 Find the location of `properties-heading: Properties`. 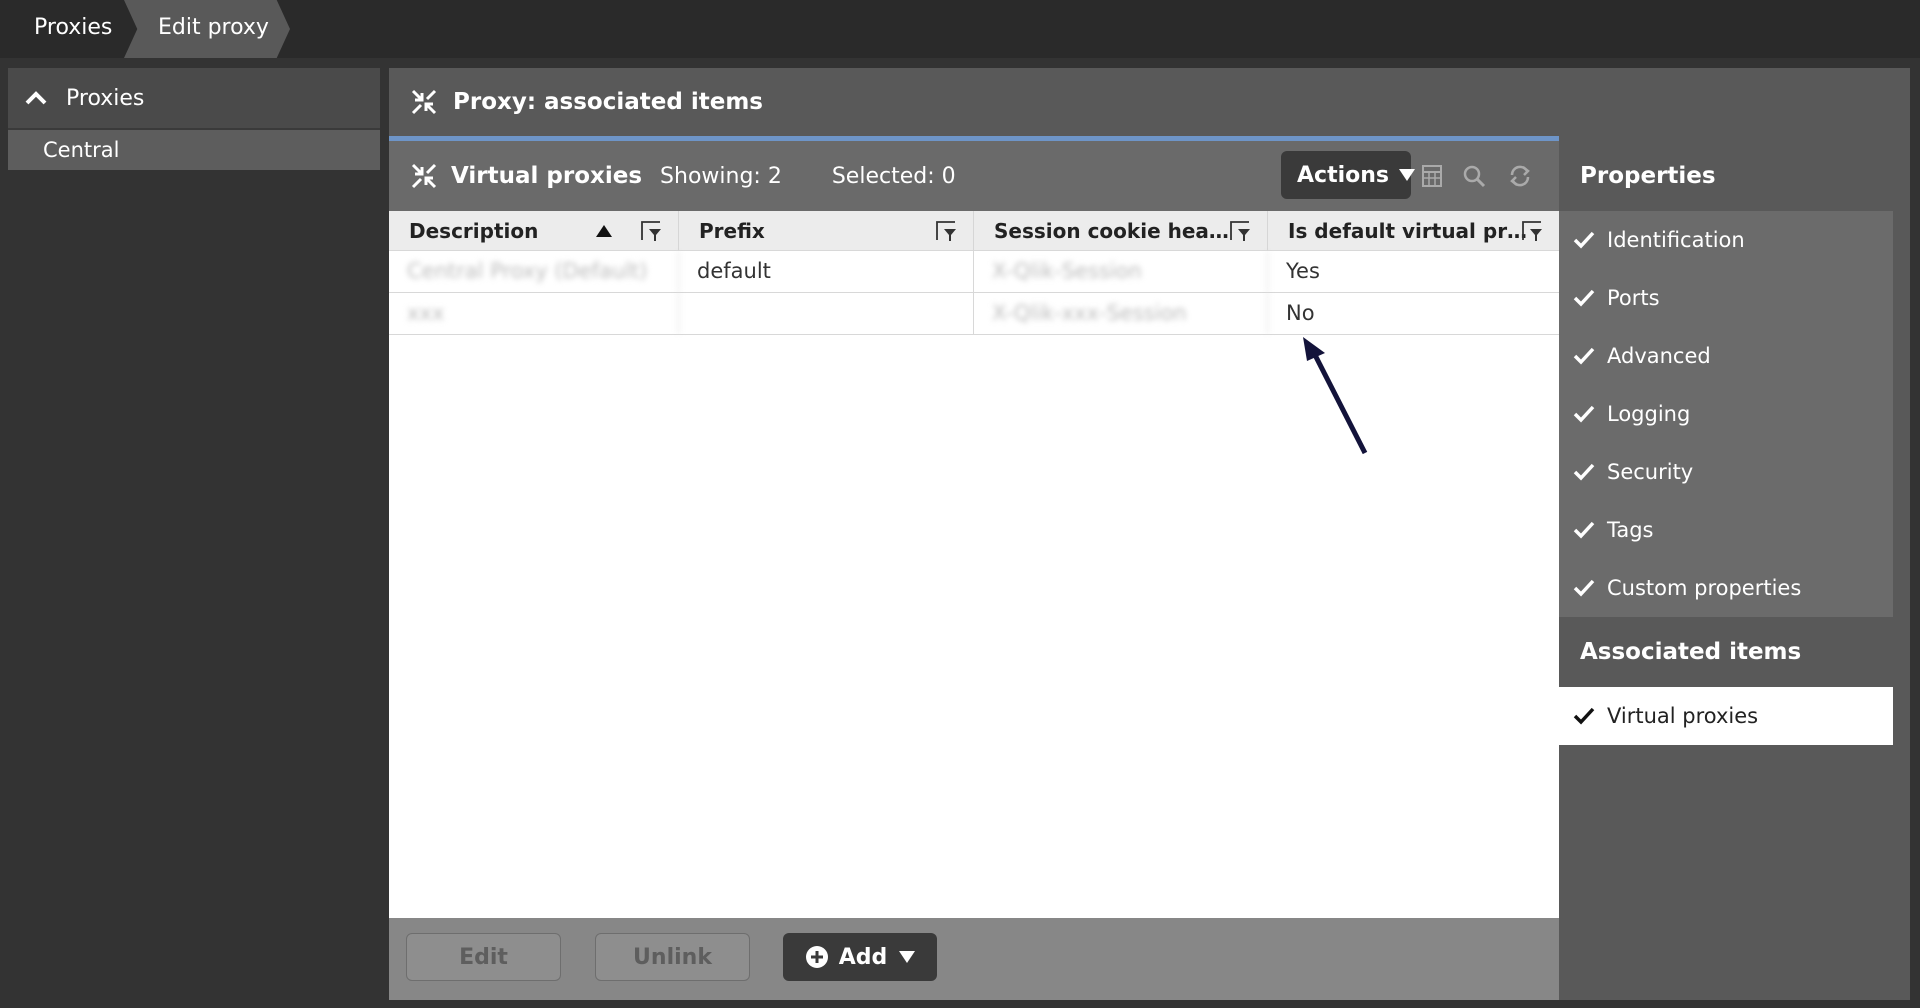

properties-heading: Properties is located at coordinates (1648, 176).